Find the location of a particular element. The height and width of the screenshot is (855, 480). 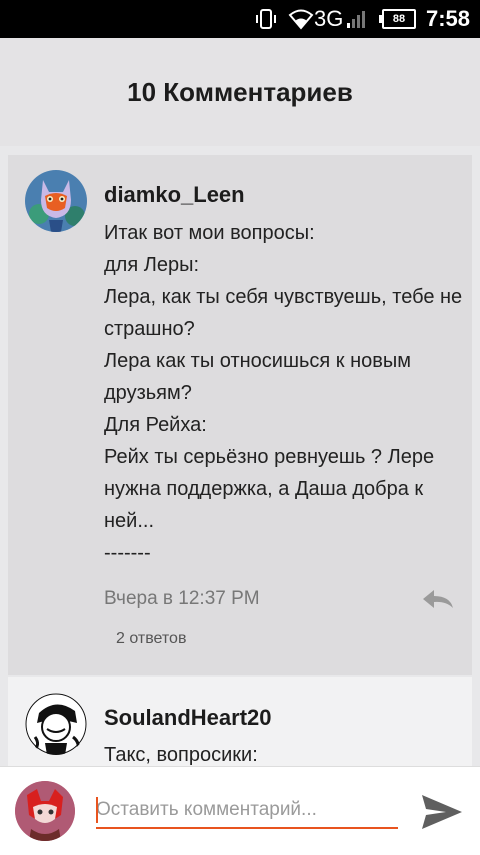

comment-input-bar is located at coordinates (240, 810).